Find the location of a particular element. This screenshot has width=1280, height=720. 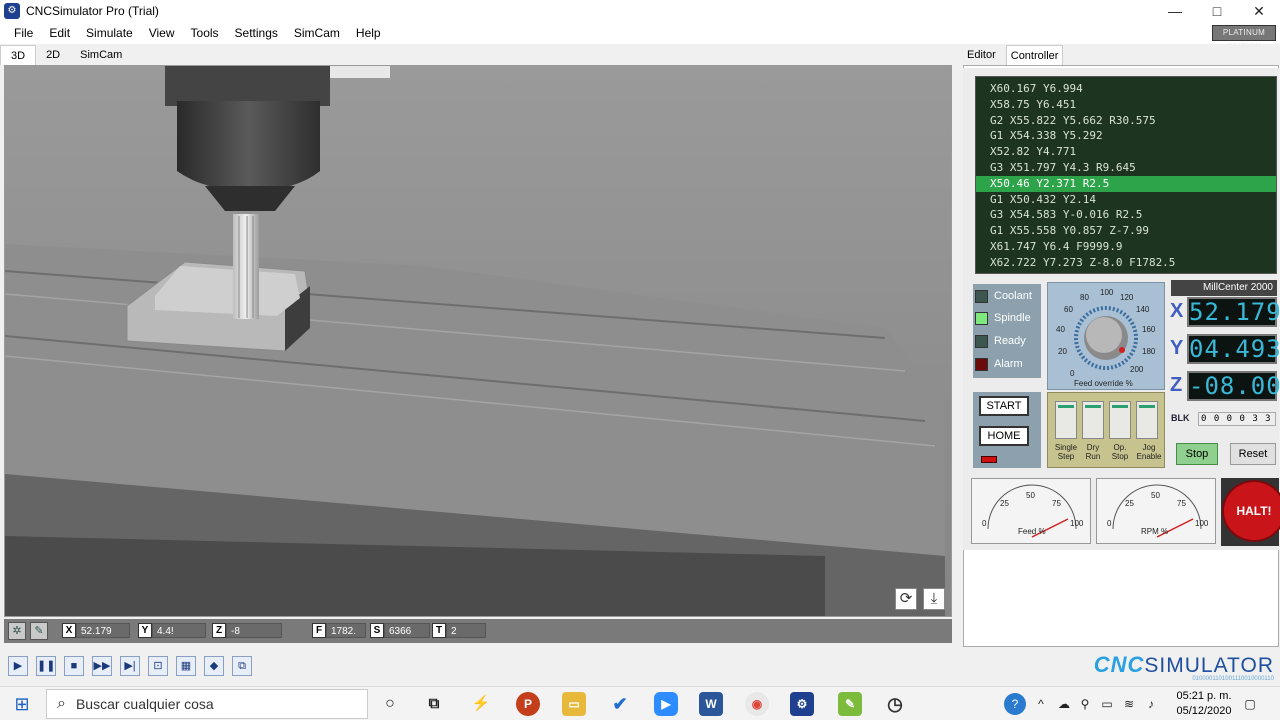

jog-enable-switch is located at coordinates (1147, 420).